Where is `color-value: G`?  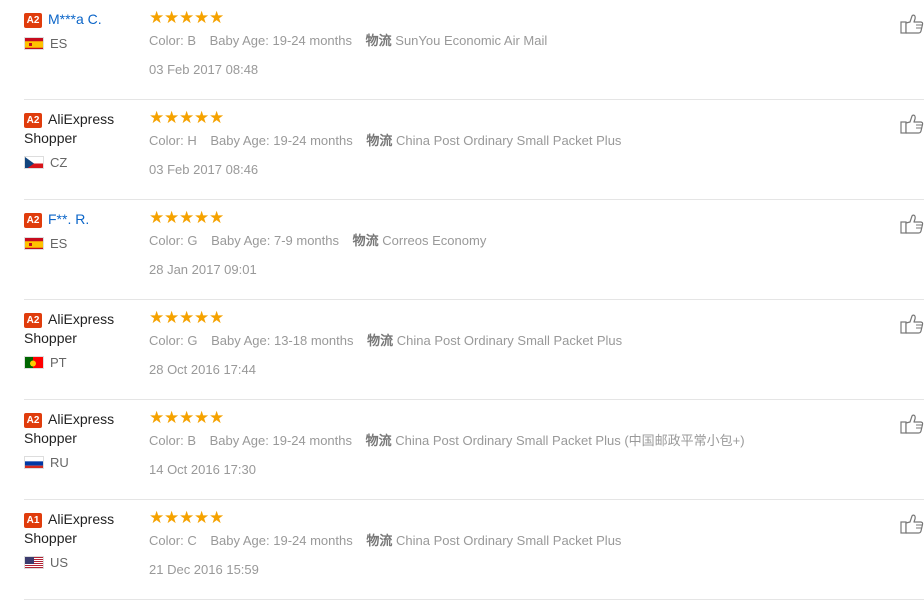
color-value: G is located at coordinates (192, 340).